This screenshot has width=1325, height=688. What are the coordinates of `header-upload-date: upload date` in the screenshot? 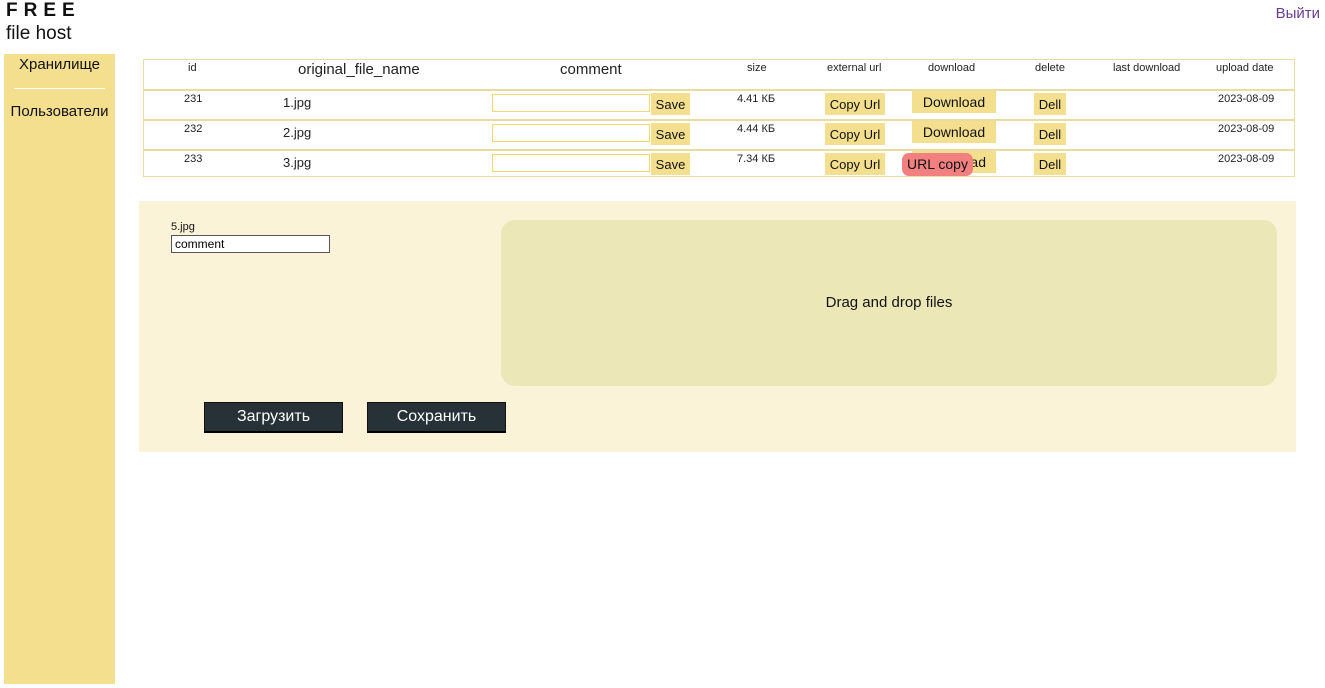 It's located at (1245, 68).